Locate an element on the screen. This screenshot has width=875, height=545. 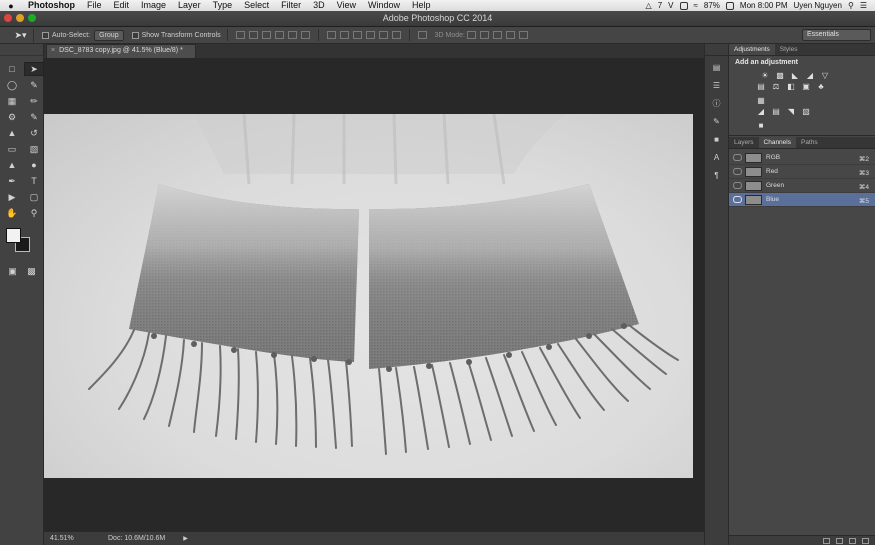
menu-3d: 3D is located at coordinates (319, 5).